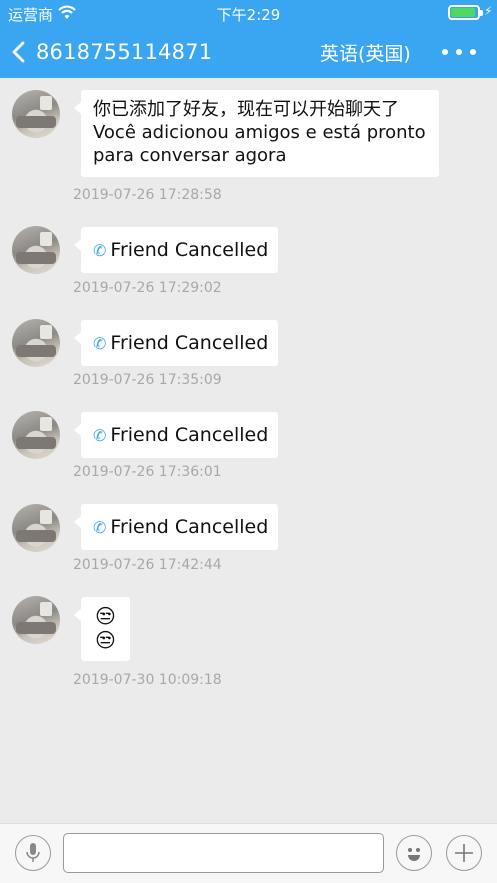 The width and height of the screenshot is (497, 883). Describe the element at coordinates (147, 288) in the screenshot. I see `message-timestamp: 2019-07-26 17:29:02` at that location.